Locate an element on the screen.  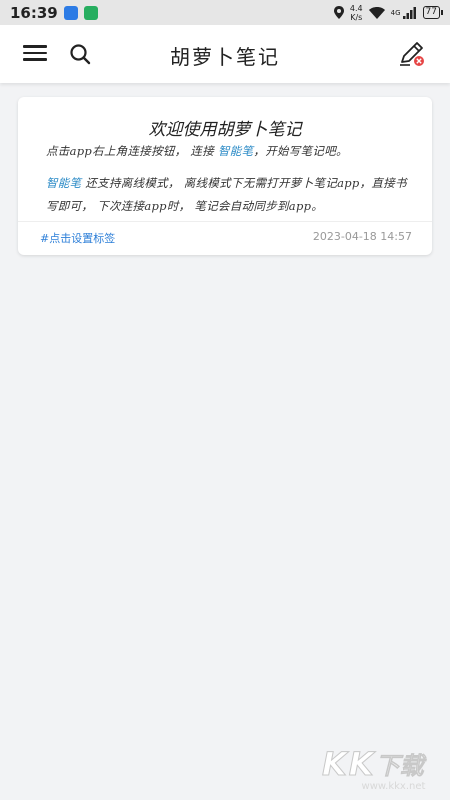
cell-signal-icon is located at coordinates (409, 12).